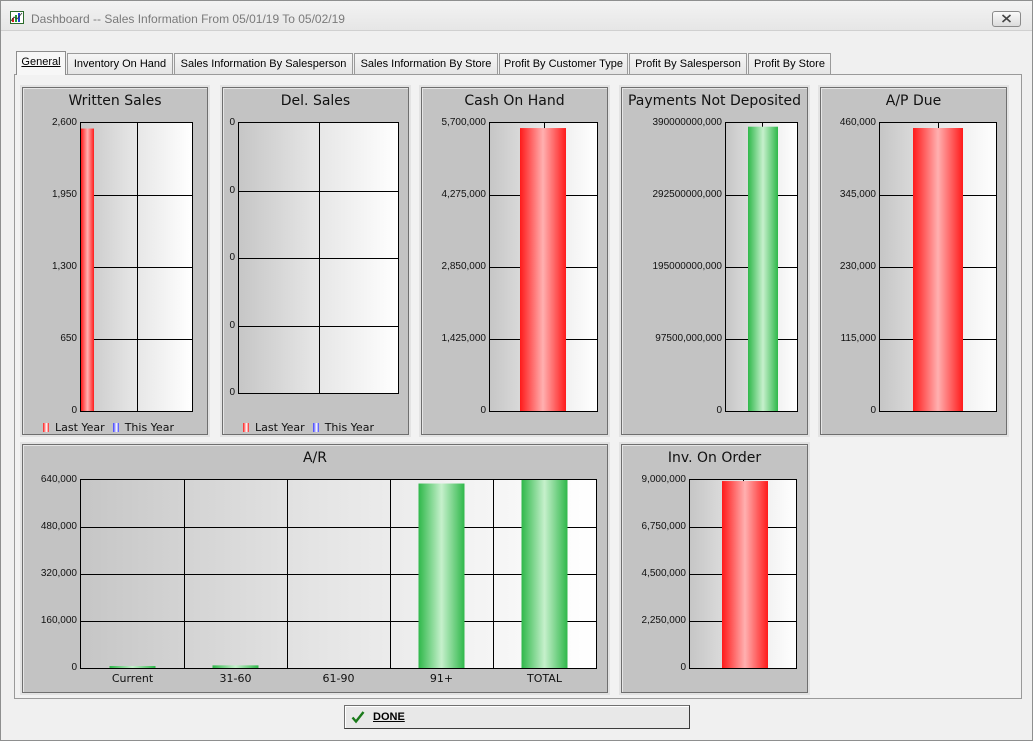 The width and height of the screenshot is (1033, 741). I want to click on chart-title: Payments Not Deposited, so click(714, 101).